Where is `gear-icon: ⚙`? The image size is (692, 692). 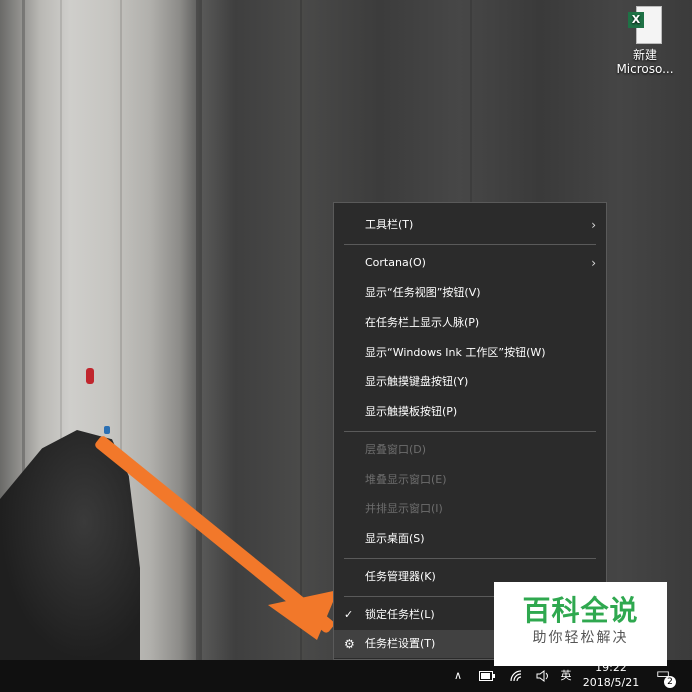 gear-icon: ⚙ is located at coordinates (349, 644).